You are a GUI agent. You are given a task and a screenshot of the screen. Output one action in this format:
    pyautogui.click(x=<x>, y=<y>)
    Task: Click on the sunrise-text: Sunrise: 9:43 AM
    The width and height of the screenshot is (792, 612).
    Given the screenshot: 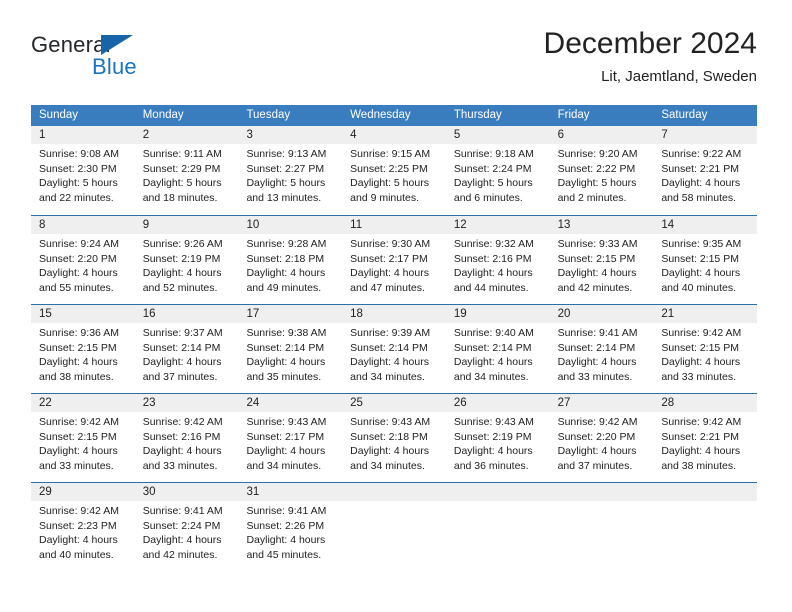 What is the action you would take?
    pyautogui.click(x=286, y=422)
    